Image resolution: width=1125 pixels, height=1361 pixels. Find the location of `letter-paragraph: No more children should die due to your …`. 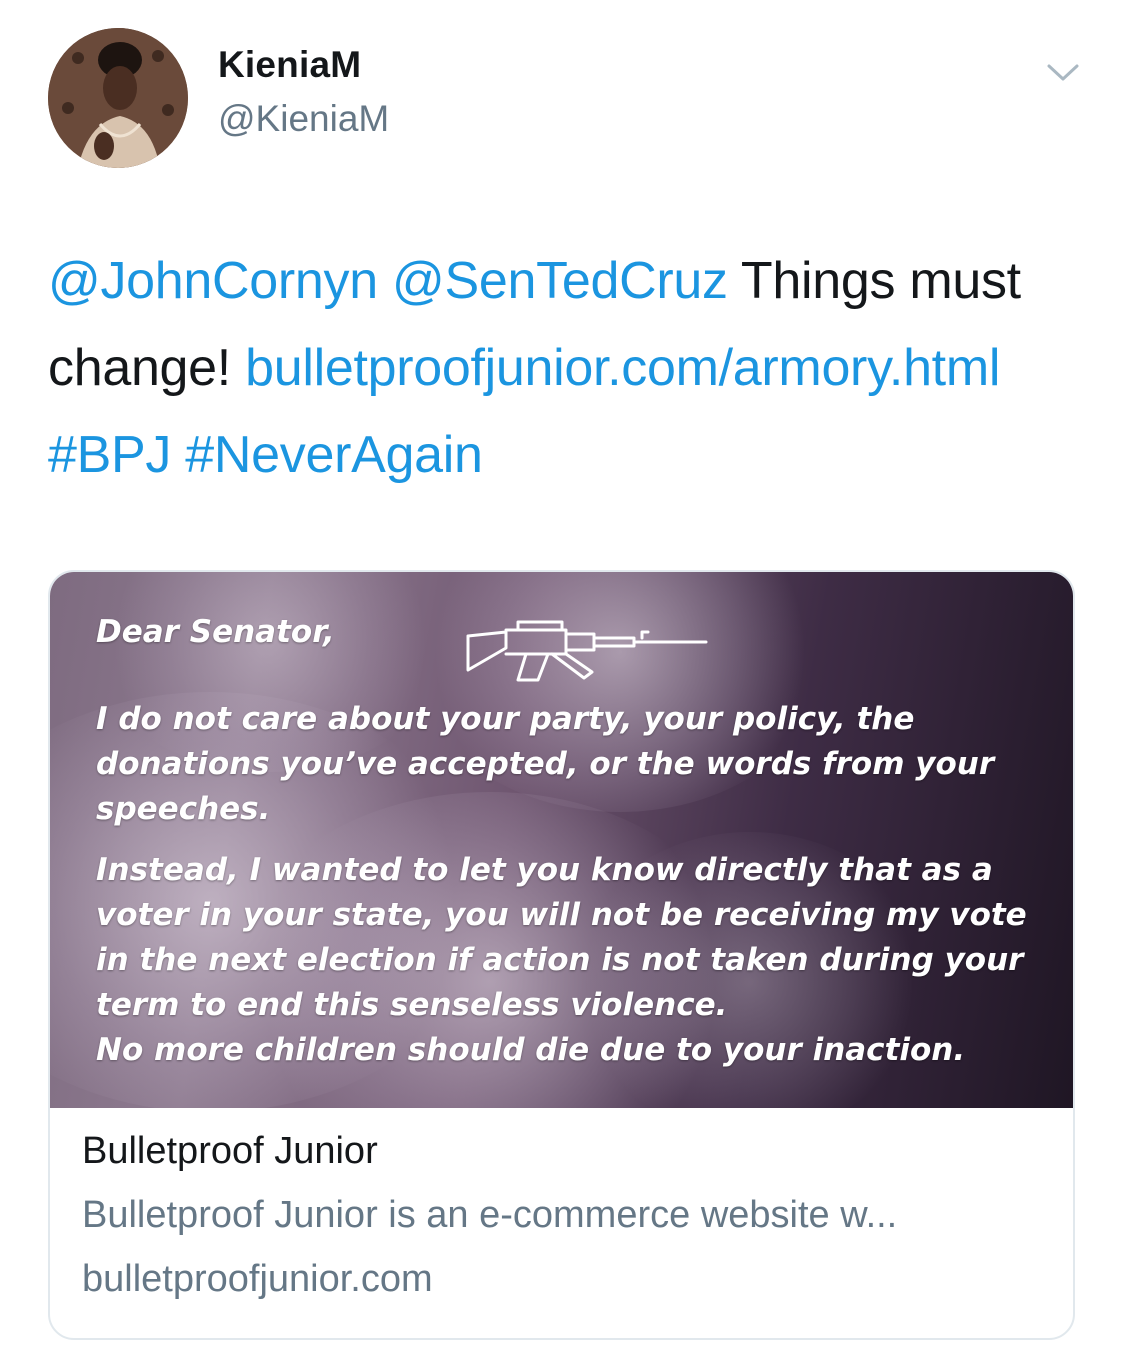

letter-paragraph: No more children should die due to your … is located at coordinates (531, 1050).